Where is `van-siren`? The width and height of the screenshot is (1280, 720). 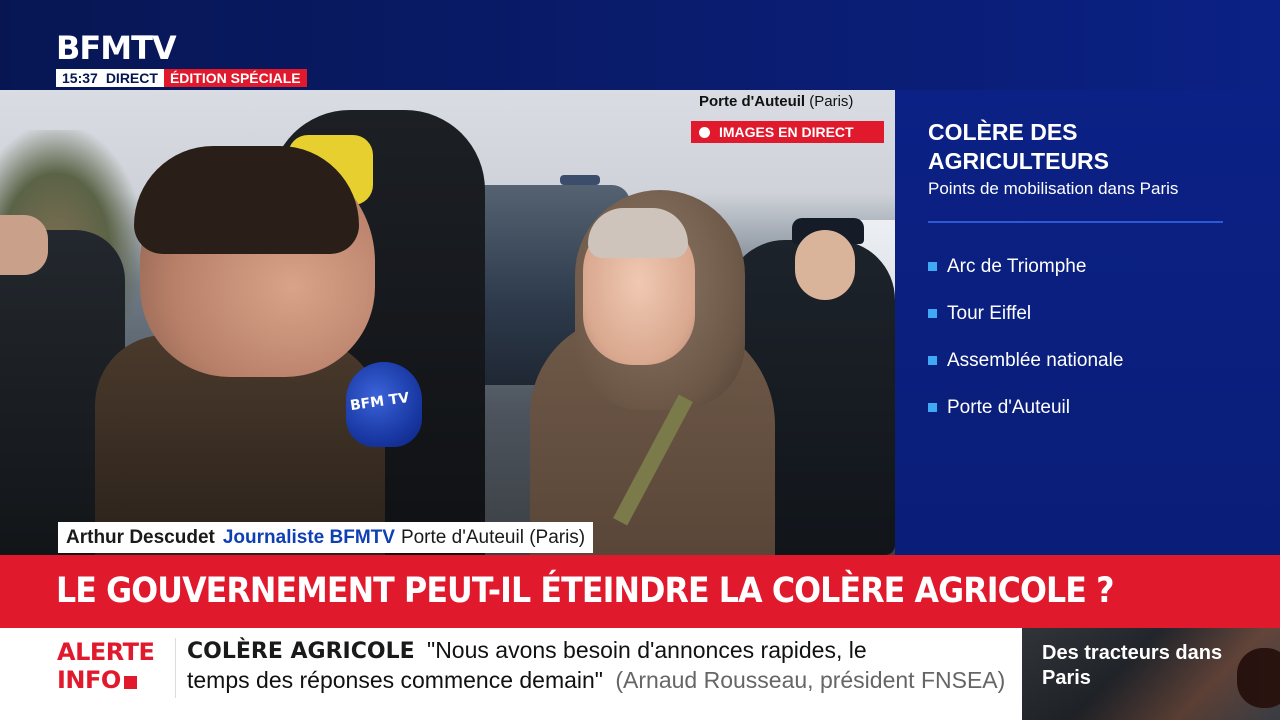 van-siren is located at coordinates (580, 180).